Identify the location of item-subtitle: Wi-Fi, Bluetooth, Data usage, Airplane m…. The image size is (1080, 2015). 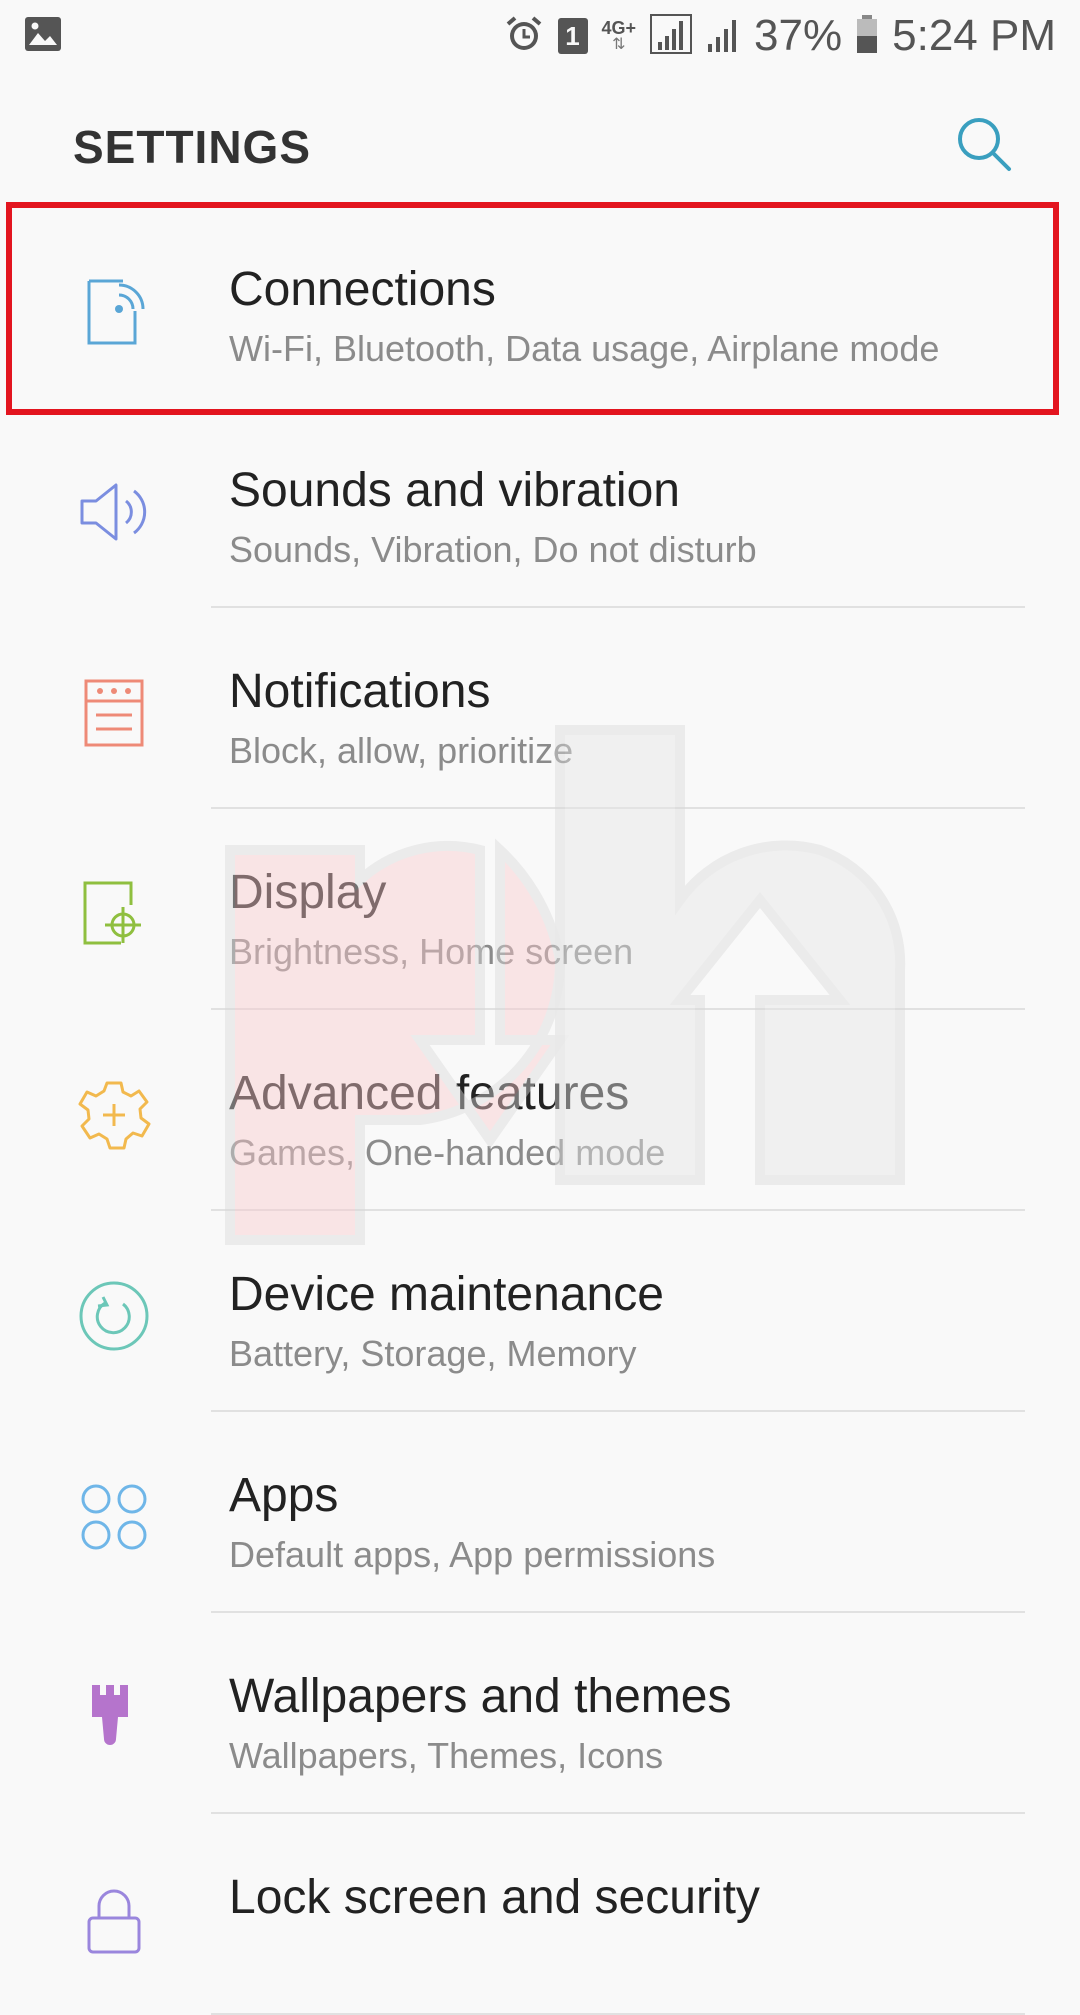
(584, 348).